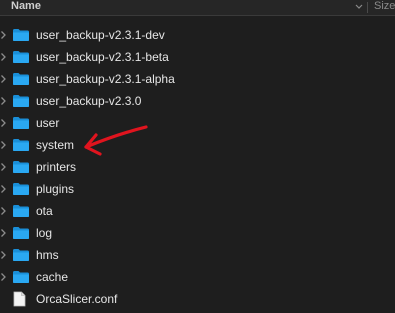 The width and height of the screenshot is (395, 313). Describe the element at coordinates (197, 277) in the screenshot. I see `list-item: cache` at that location.